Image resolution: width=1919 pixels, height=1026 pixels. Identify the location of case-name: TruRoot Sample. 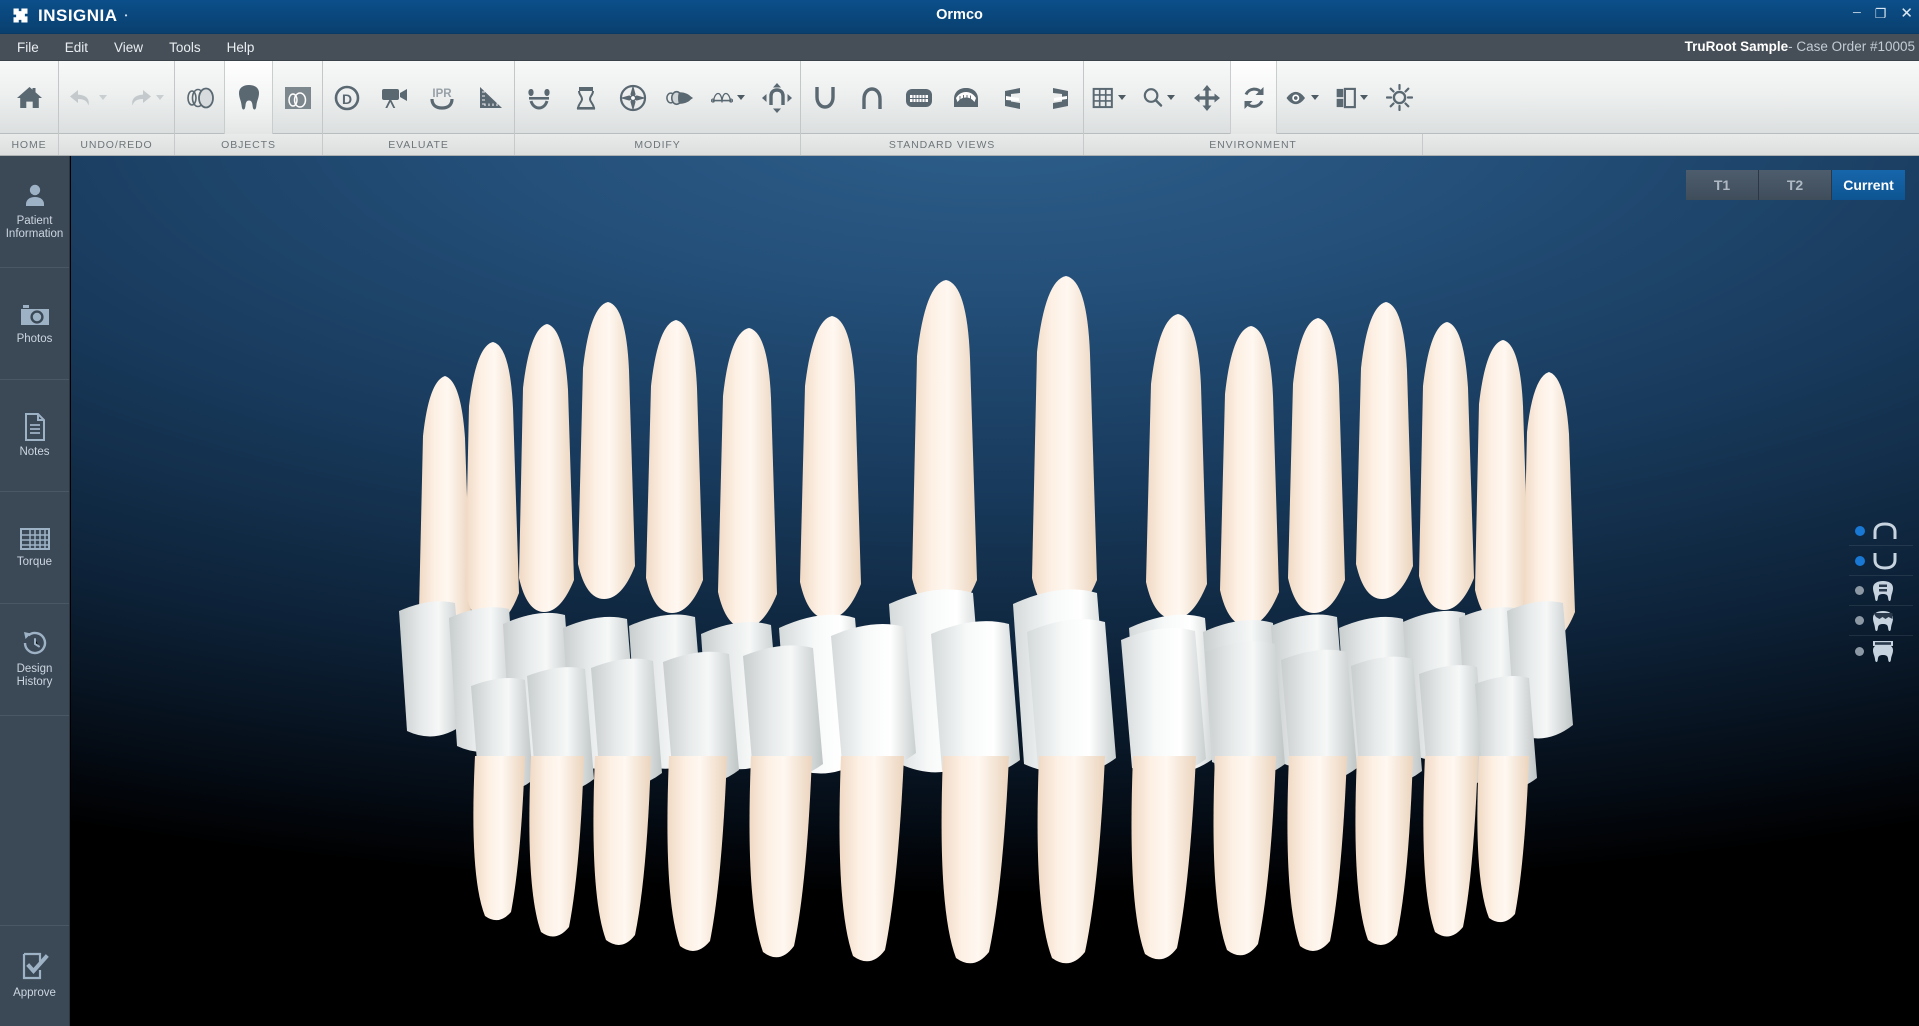
(1736, 46).